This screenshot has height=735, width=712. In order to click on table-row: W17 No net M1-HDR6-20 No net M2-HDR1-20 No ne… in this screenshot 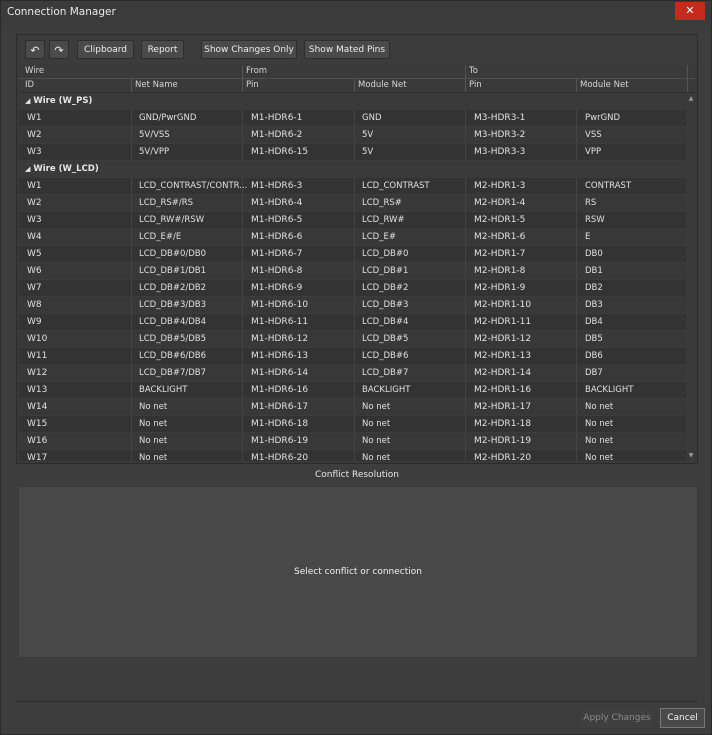, I will do `click(352, 455)`.